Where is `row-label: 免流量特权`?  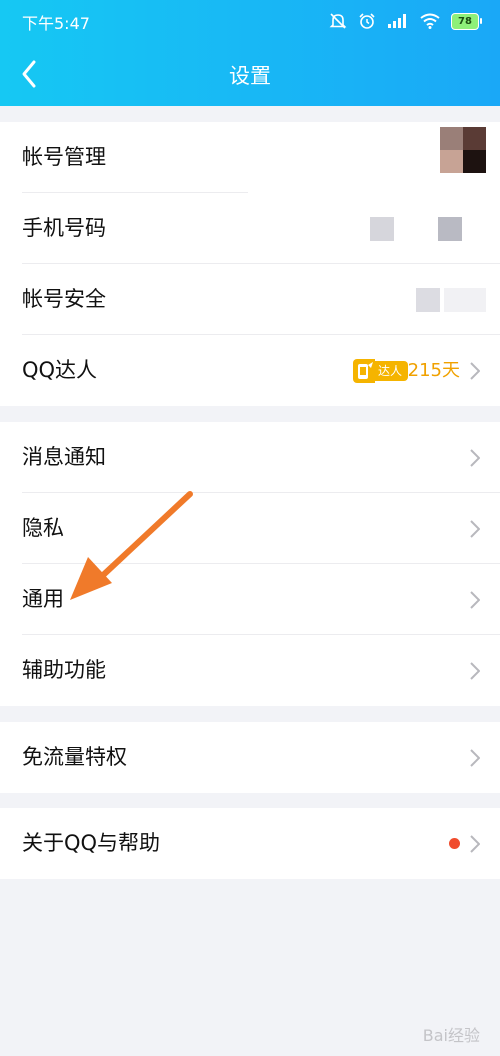
row-label: 免流量特权 is located at coordinates (74, 757).